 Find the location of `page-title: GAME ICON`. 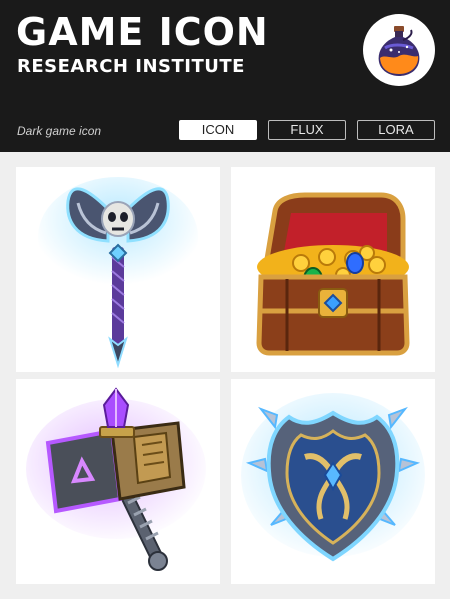

page-title: GAME ICON is located at coordinates (142, 32).